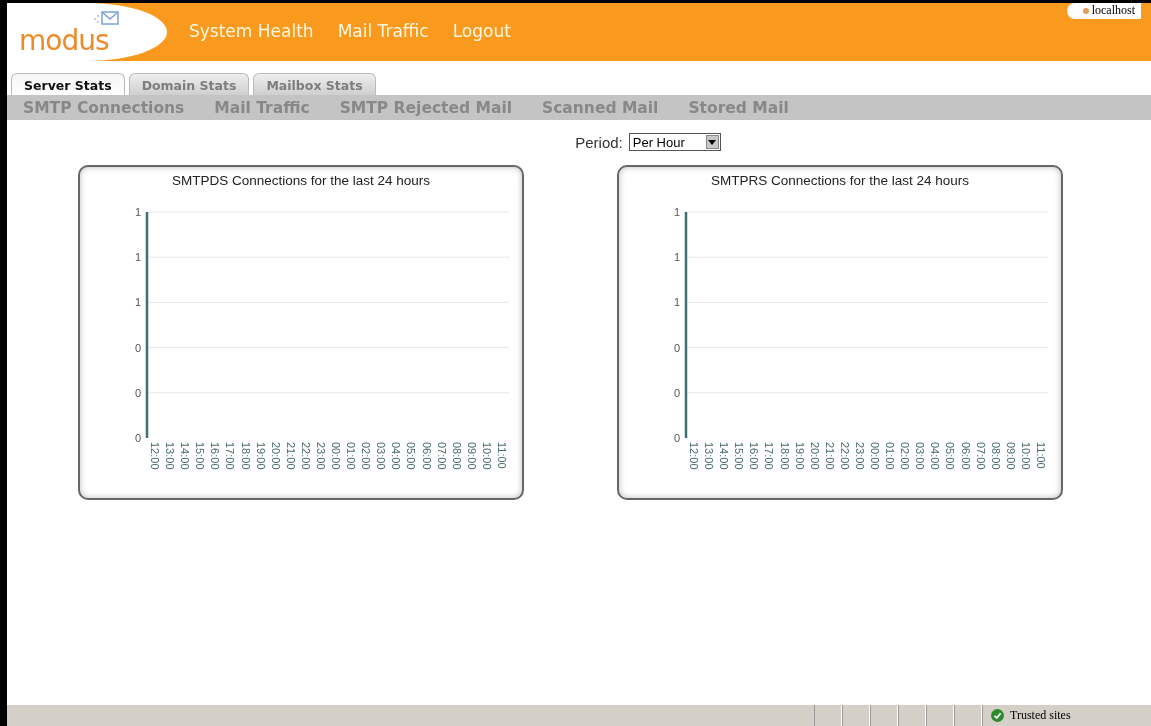 The width and height of the screenshot is (1151, 726). What do you see at coordinates (106, 19) in the screenshot?
I see `envelope-icon` at bounding box center [106, 19].